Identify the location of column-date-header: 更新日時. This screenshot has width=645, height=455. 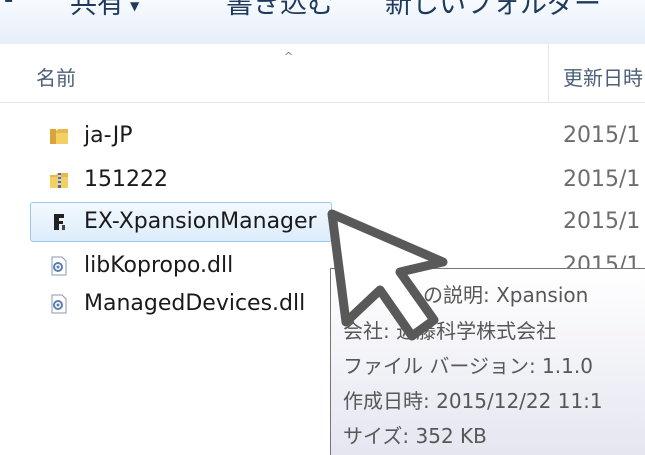
(603, 76).